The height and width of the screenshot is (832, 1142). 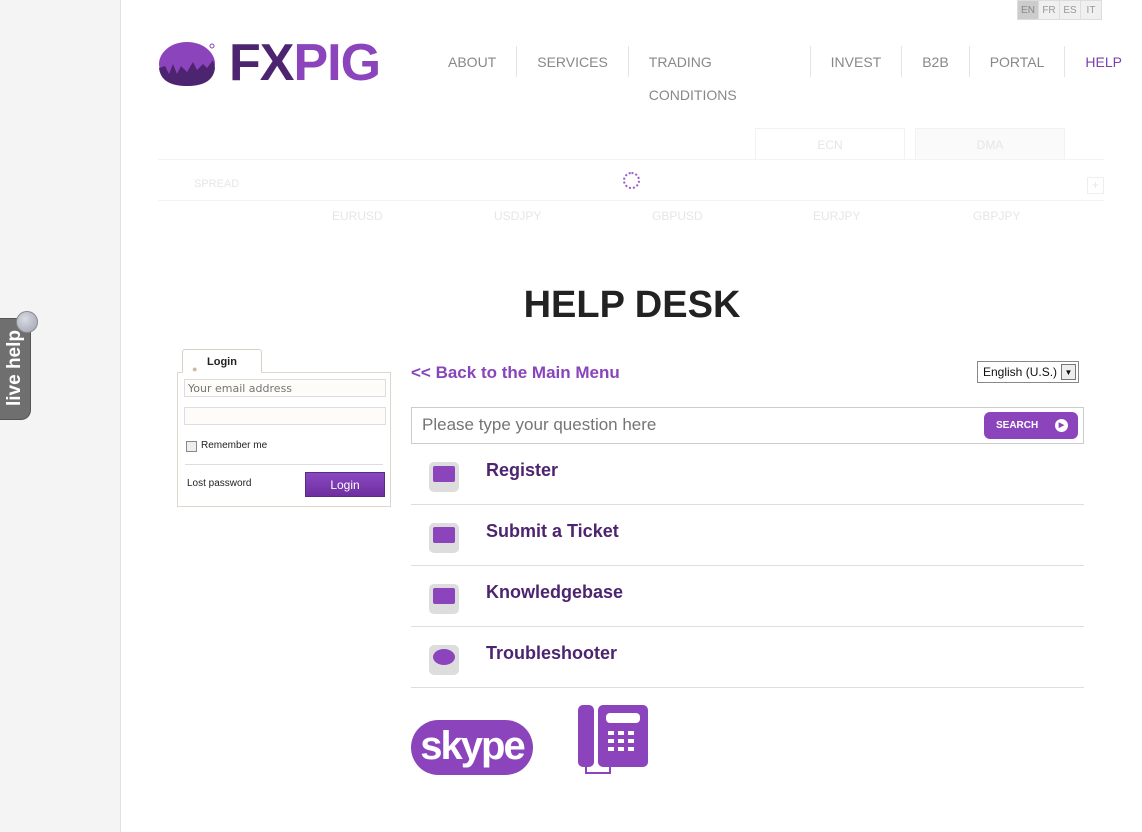 What do you see at coordinates (444, 538) in the screenshot?
I see `envelope-icon` at bounding box center [444, 538].